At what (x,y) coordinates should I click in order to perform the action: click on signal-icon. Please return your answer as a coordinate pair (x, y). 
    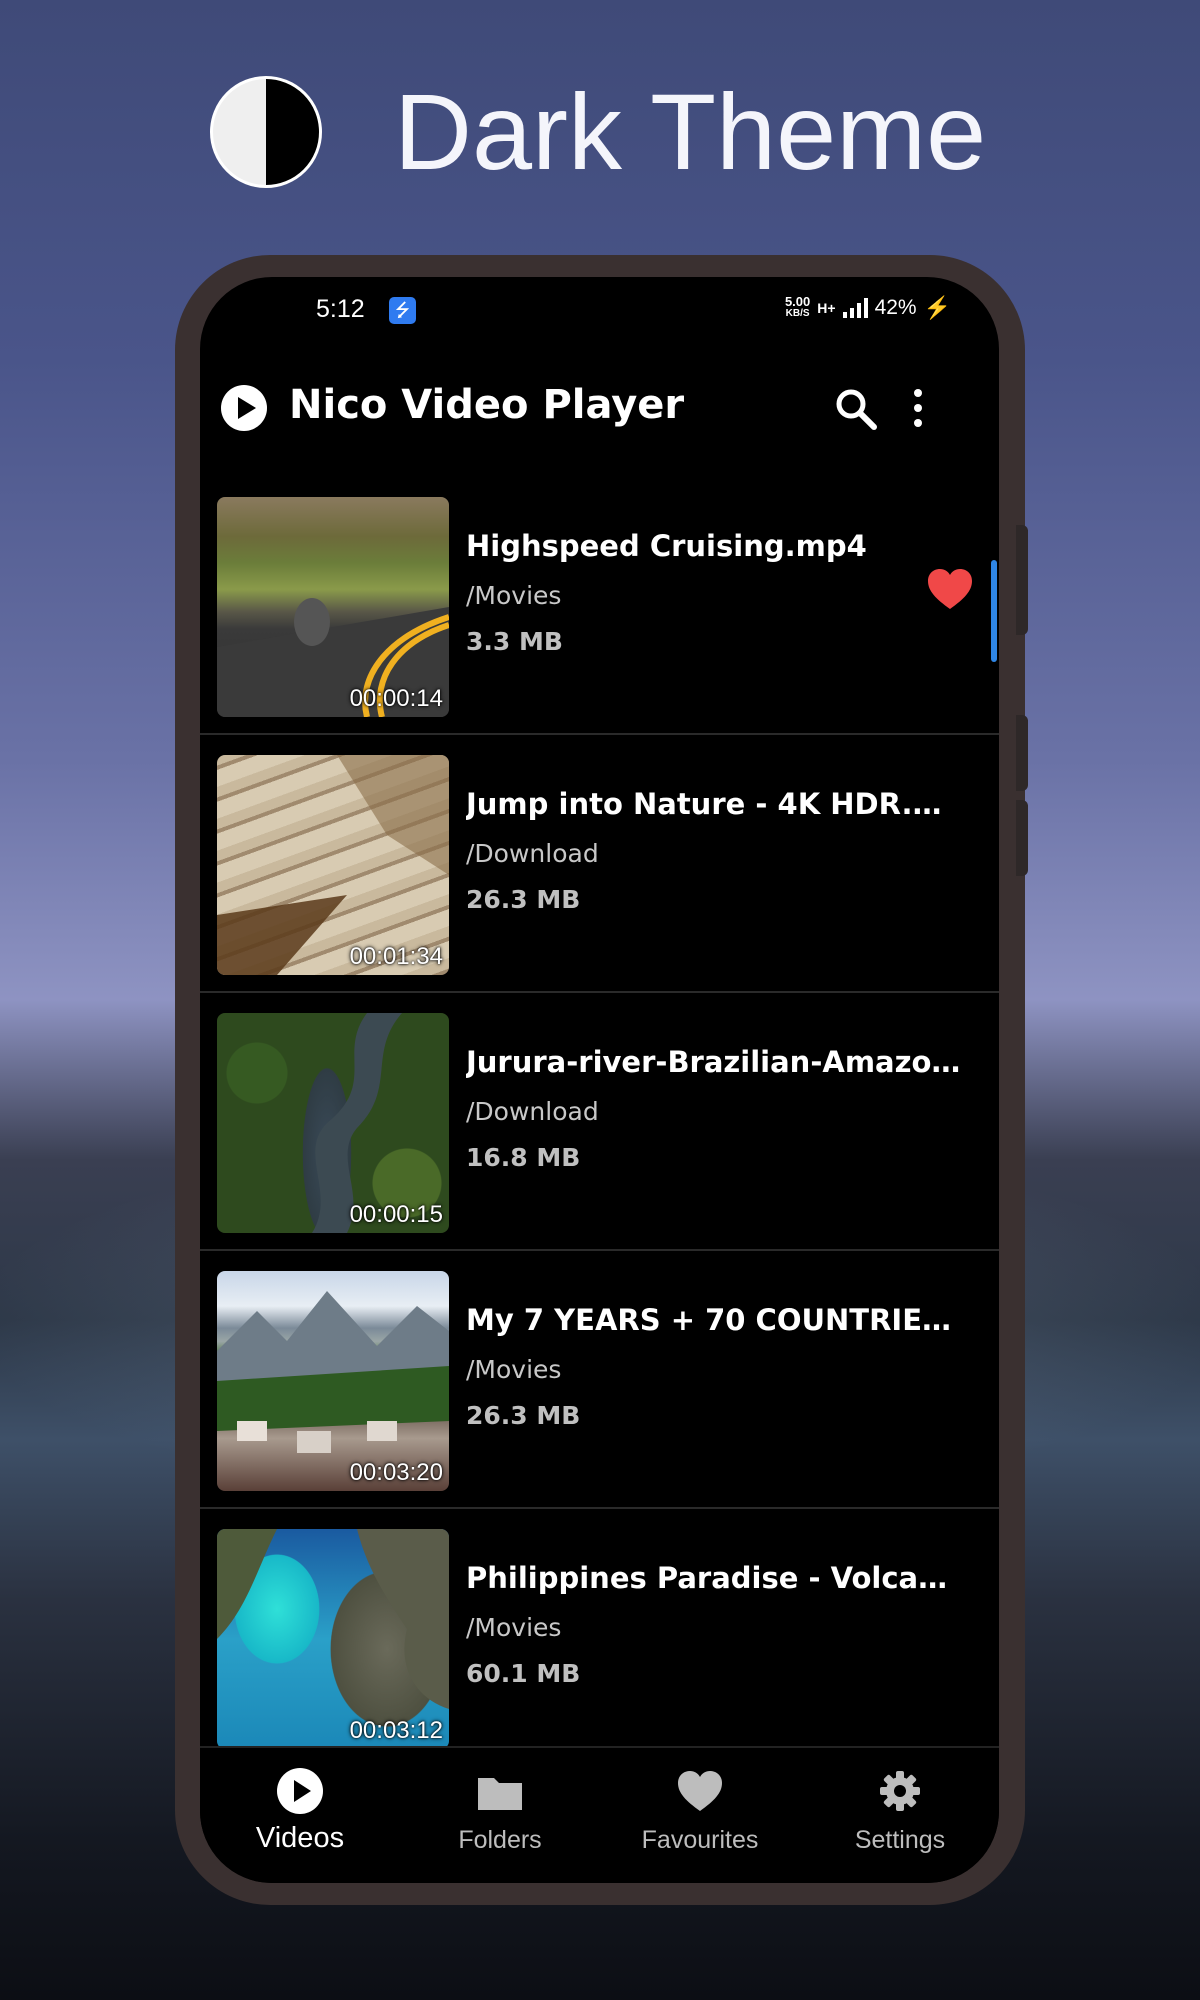
    Looking at the image, I should click on (855, 308).